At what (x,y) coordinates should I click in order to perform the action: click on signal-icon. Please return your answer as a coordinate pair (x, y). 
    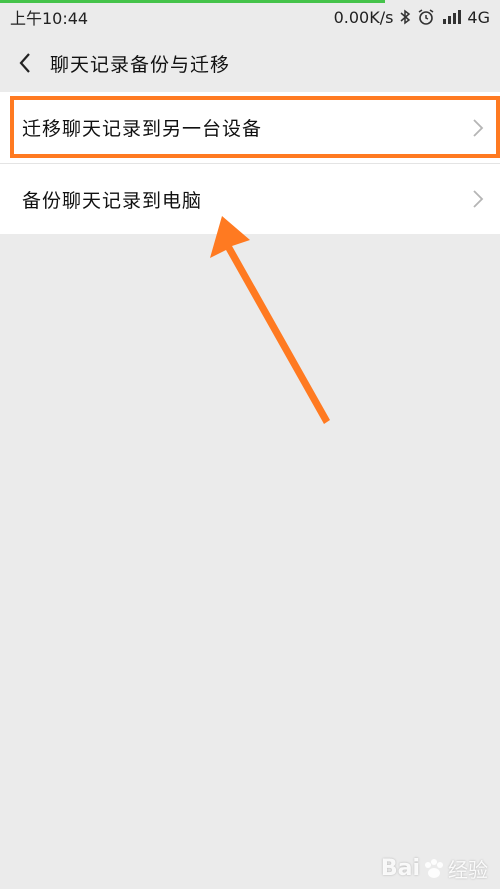
    Looking at the image, I should click on (451, 17).